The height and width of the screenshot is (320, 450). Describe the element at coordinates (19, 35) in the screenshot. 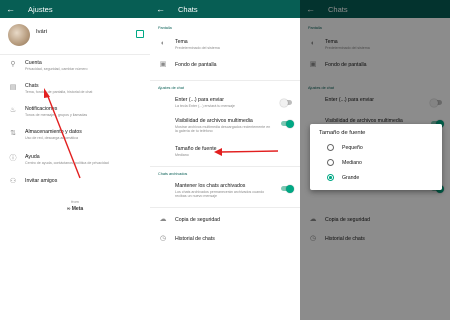

I see `avatar` at that location.